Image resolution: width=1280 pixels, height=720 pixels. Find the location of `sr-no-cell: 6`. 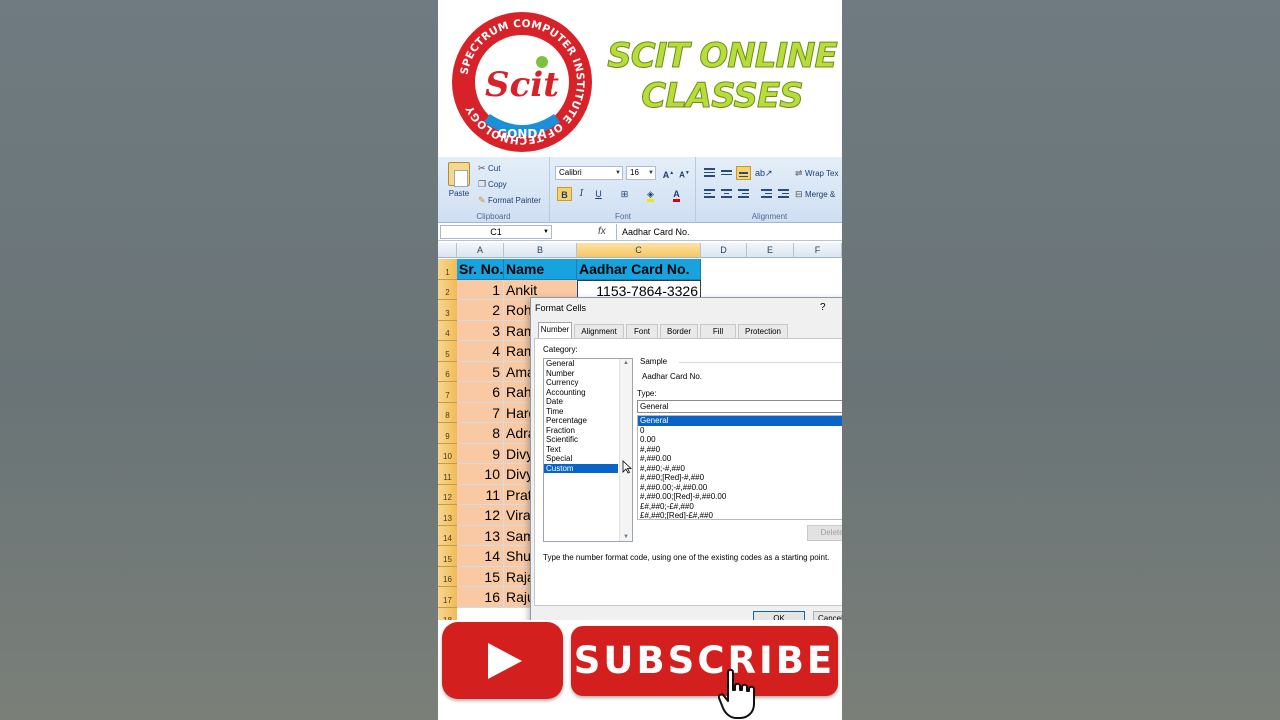

sr-no-cell: 6 is located at coordinates (480, 392).